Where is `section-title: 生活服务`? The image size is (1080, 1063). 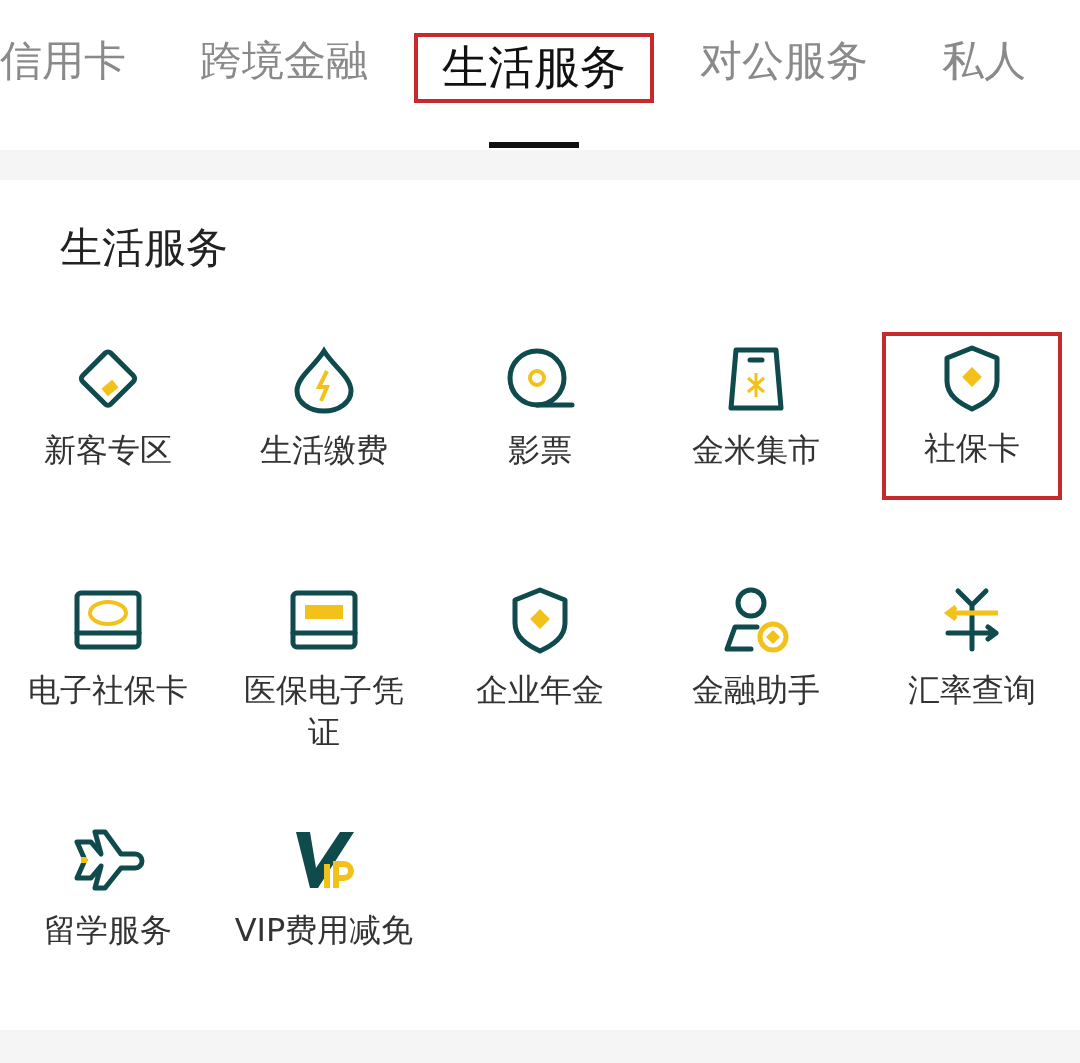
section-title: 生活服务 is located at coordinates (144, 248).